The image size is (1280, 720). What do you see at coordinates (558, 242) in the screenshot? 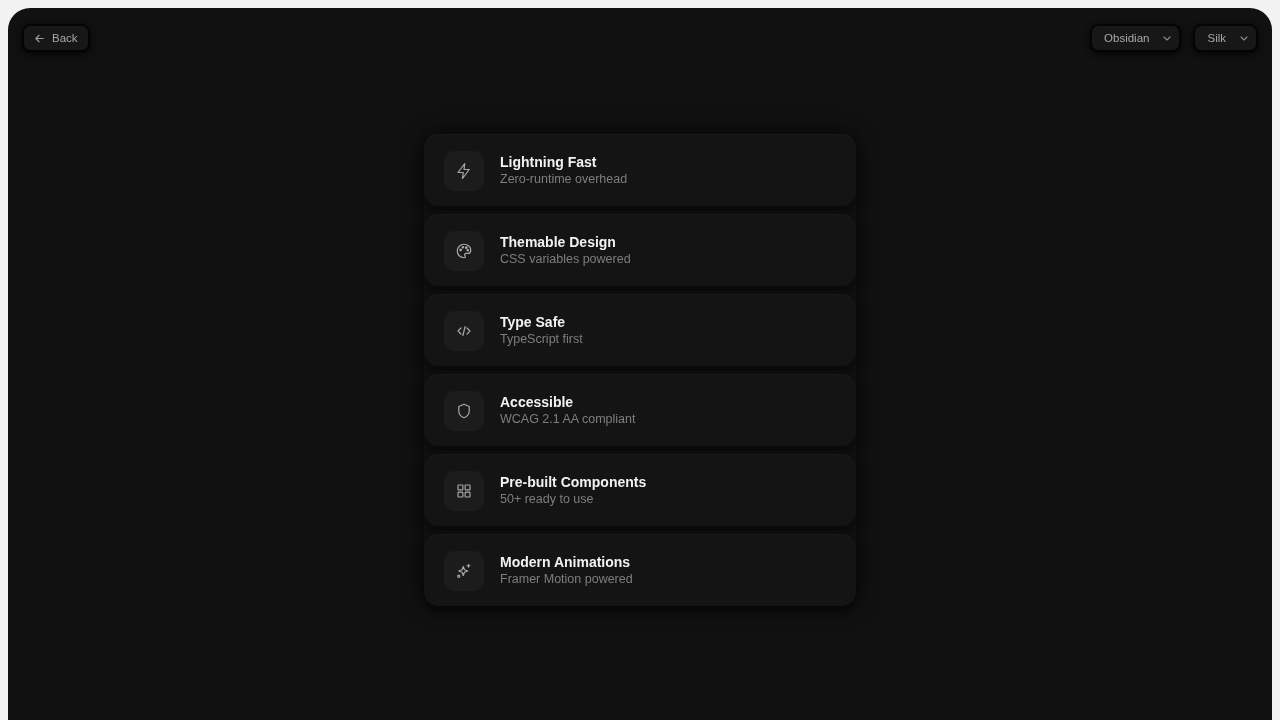
I see `feature-title: Themable Design` at bounding box center [558, 242].